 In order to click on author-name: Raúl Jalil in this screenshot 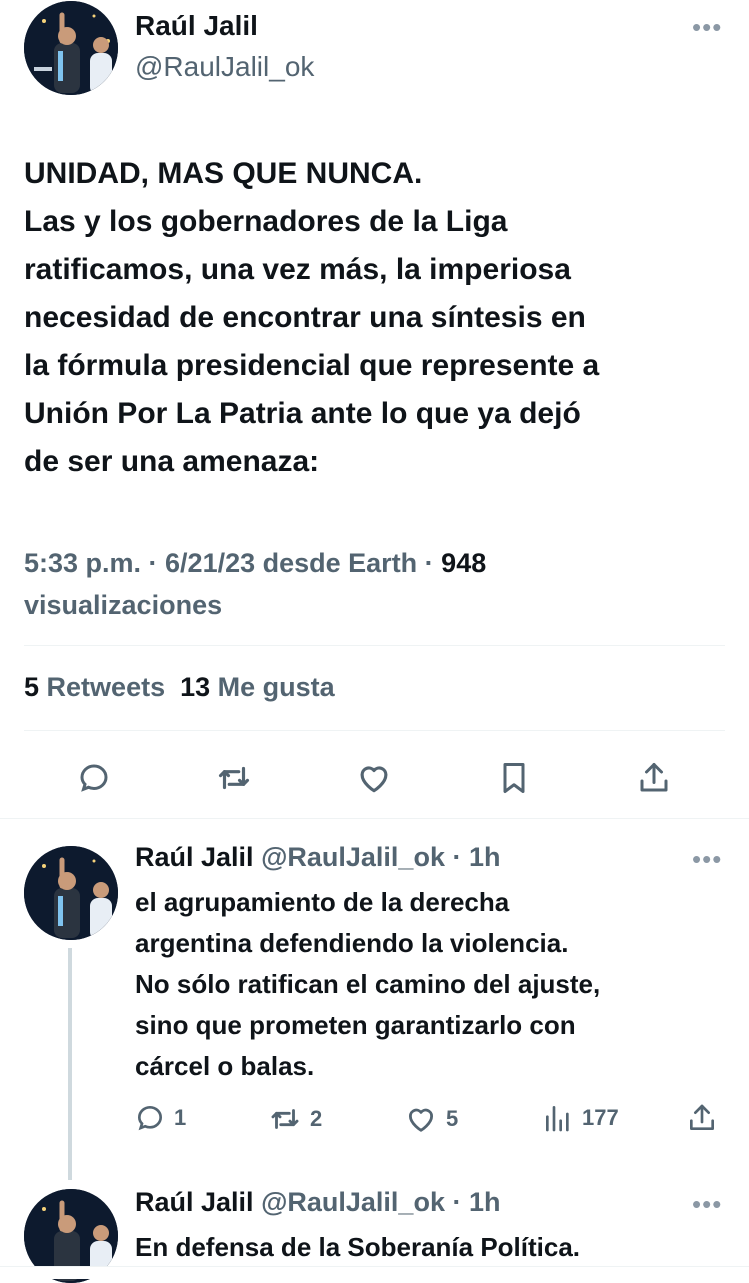, I will do `click(196, 26)`.